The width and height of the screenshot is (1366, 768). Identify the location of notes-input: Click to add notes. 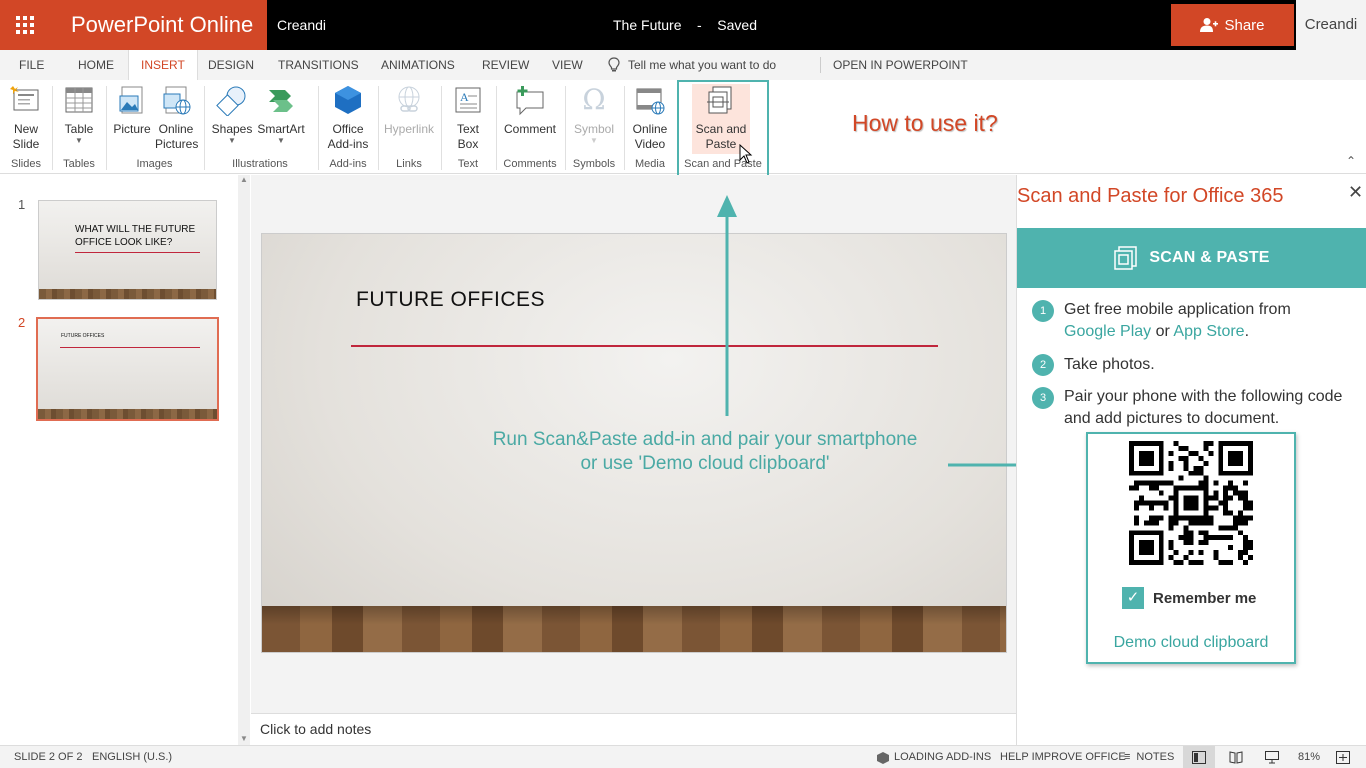
(633, 729).